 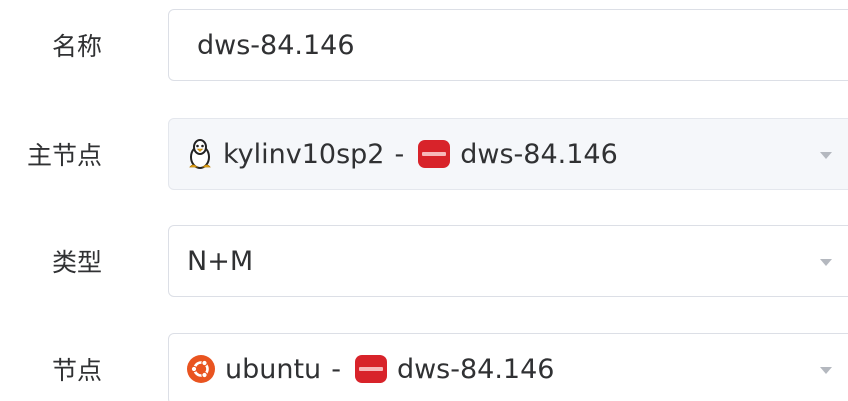 I want to click on master-node-chevron-down-icon, so click(x=826, y=155).